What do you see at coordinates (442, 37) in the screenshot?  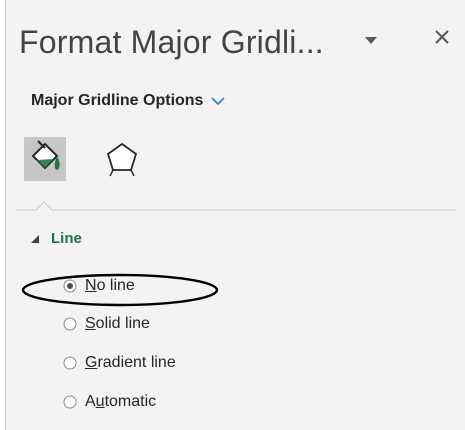 I see `close-icon` at bounding box center [442, 37].